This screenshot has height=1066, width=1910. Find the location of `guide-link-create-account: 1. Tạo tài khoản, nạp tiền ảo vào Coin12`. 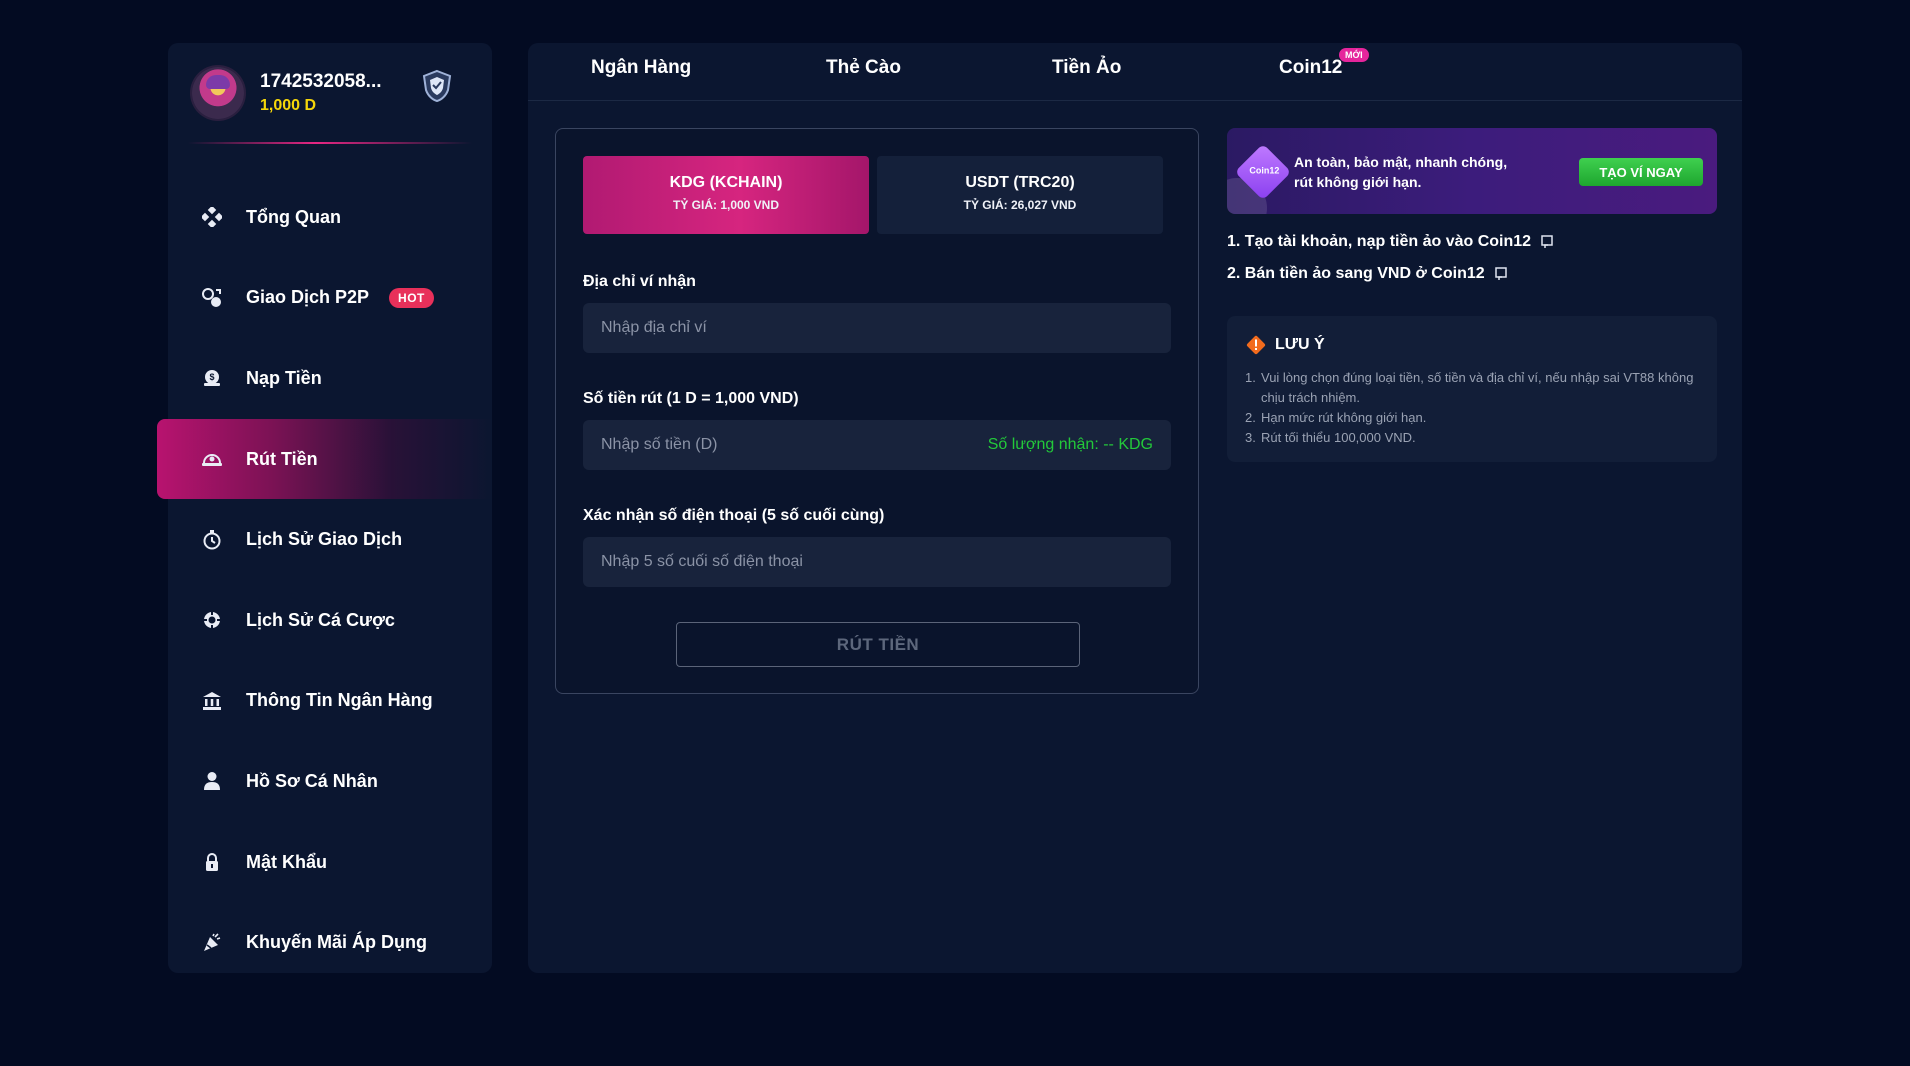

guide-link-create-account: 1. Tạo tài khoản, nạp tiền ảo vào Coin12 is located at coordinates (1391, 242).